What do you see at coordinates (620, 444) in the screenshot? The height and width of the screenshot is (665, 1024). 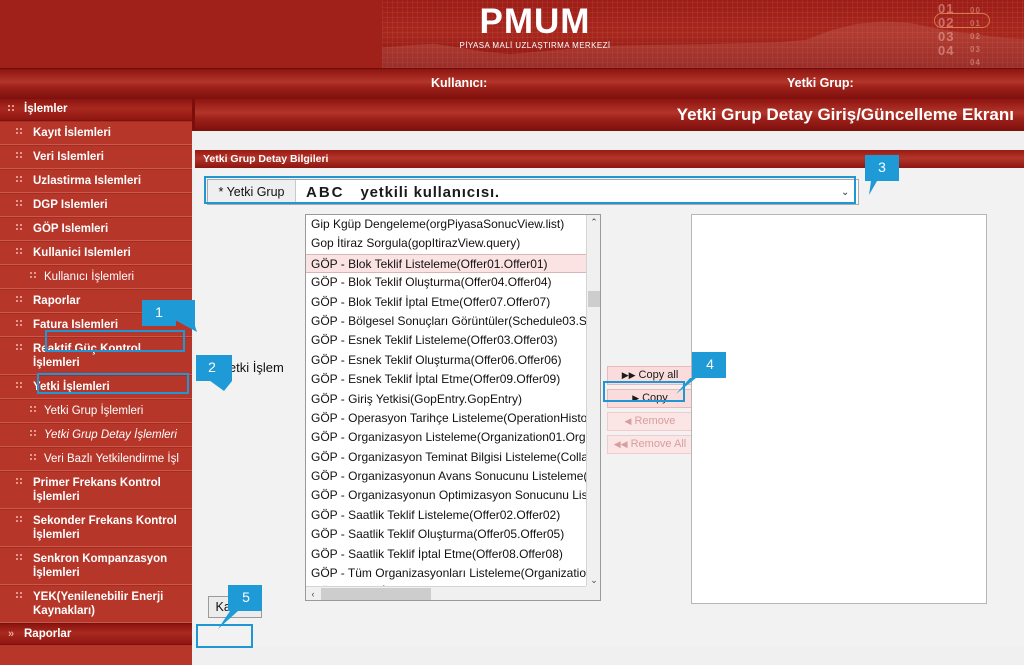 I see `remove-all-button-icon: ◀◀` at bounding box center [620, 444].